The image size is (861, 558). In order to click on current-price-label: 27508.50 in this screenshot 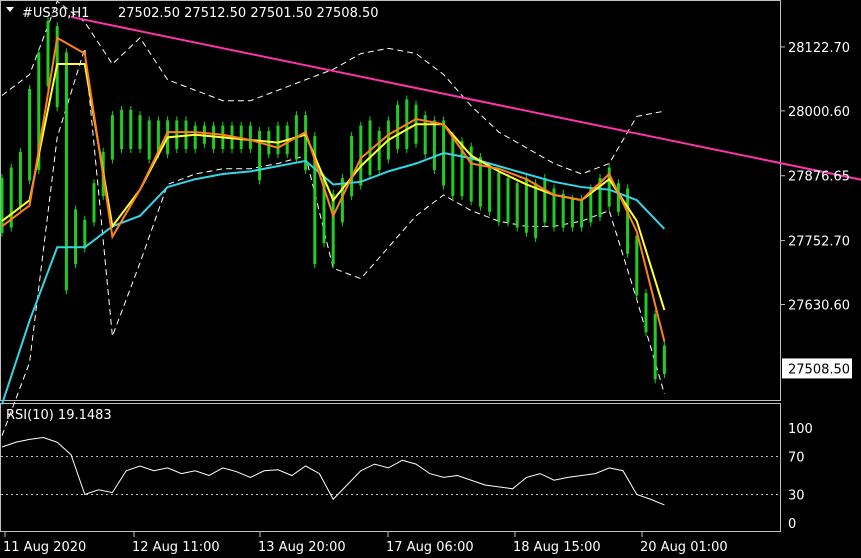, I will do `click(819, 369)`.